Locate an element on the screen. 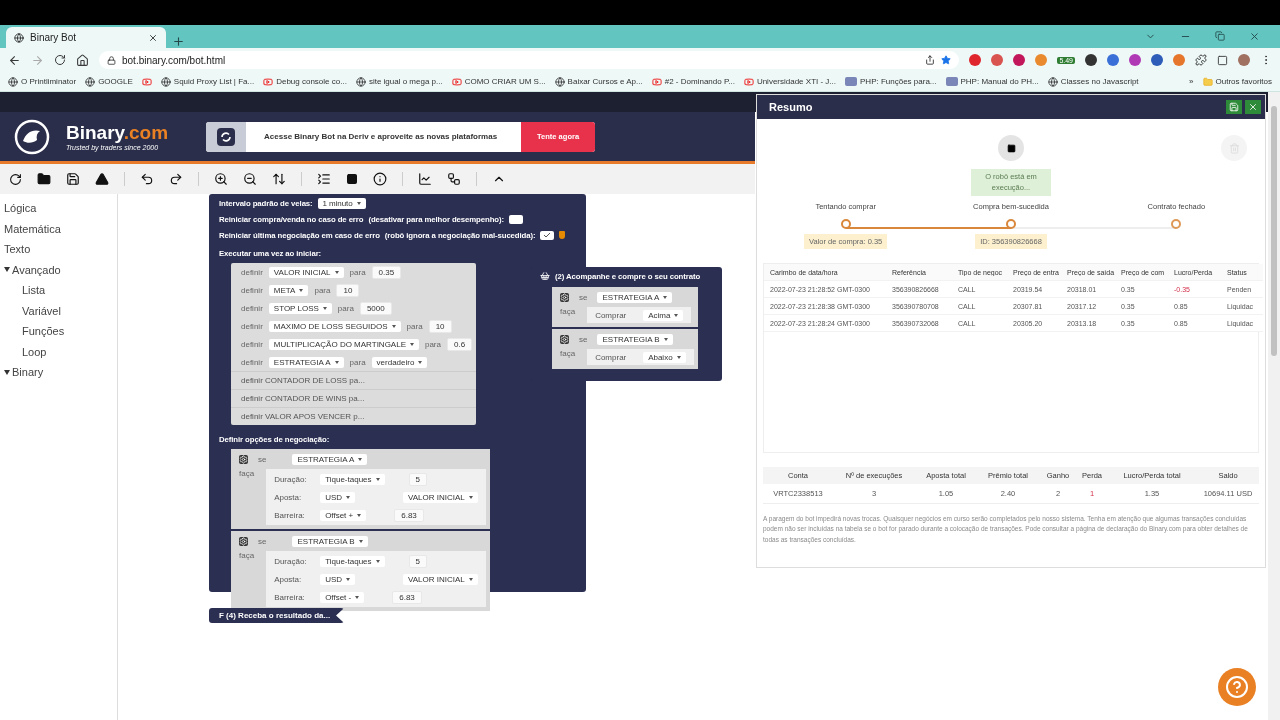 The image size is (1280, 720). zoom-out-icon is located at coordinates (250, 179).